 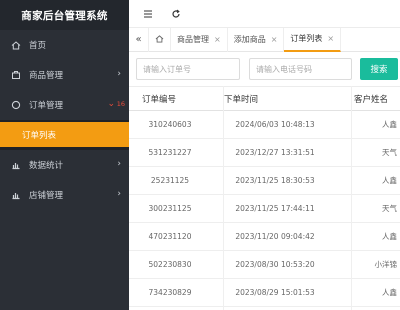 I want to click on sidebar-item-stats: 数据统计 ›, so click(x=64, y=165).